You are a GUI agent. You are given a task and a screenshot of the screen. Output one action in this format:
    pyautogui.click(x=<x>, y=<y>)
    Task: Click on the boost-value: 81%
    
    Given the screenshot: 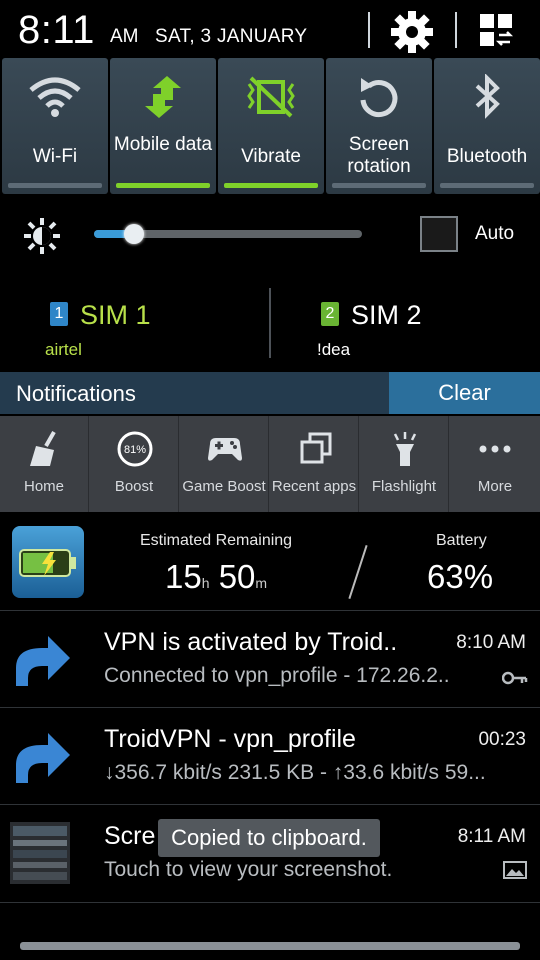 What is the action you would take?
    pyautogui.click(x=135, y=450)
    